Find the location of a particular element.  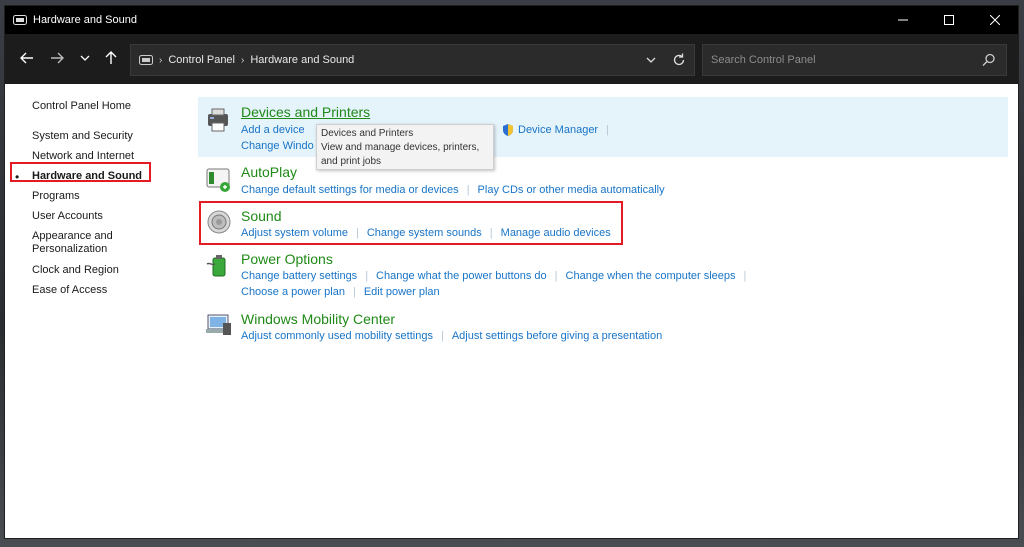

search-icon is located at coordinates (989, 60).